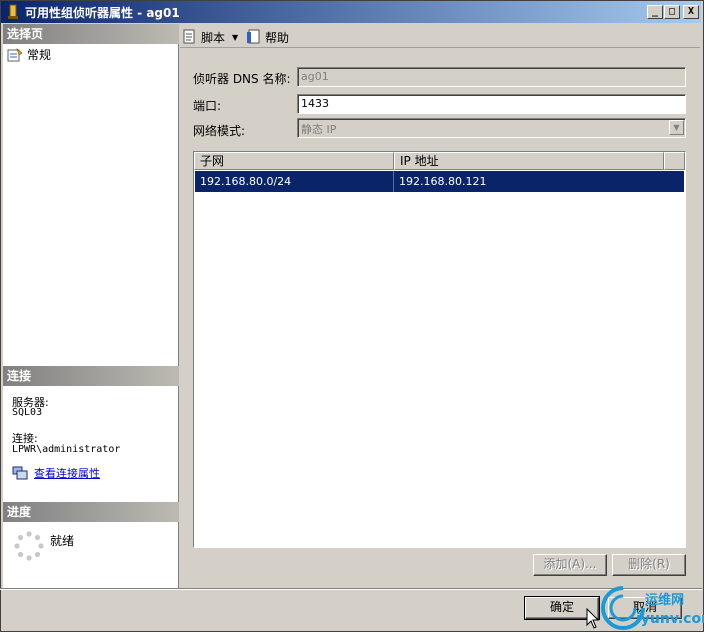  I want to click on view-connection-link: 查看连接属性, so click(67, 473).